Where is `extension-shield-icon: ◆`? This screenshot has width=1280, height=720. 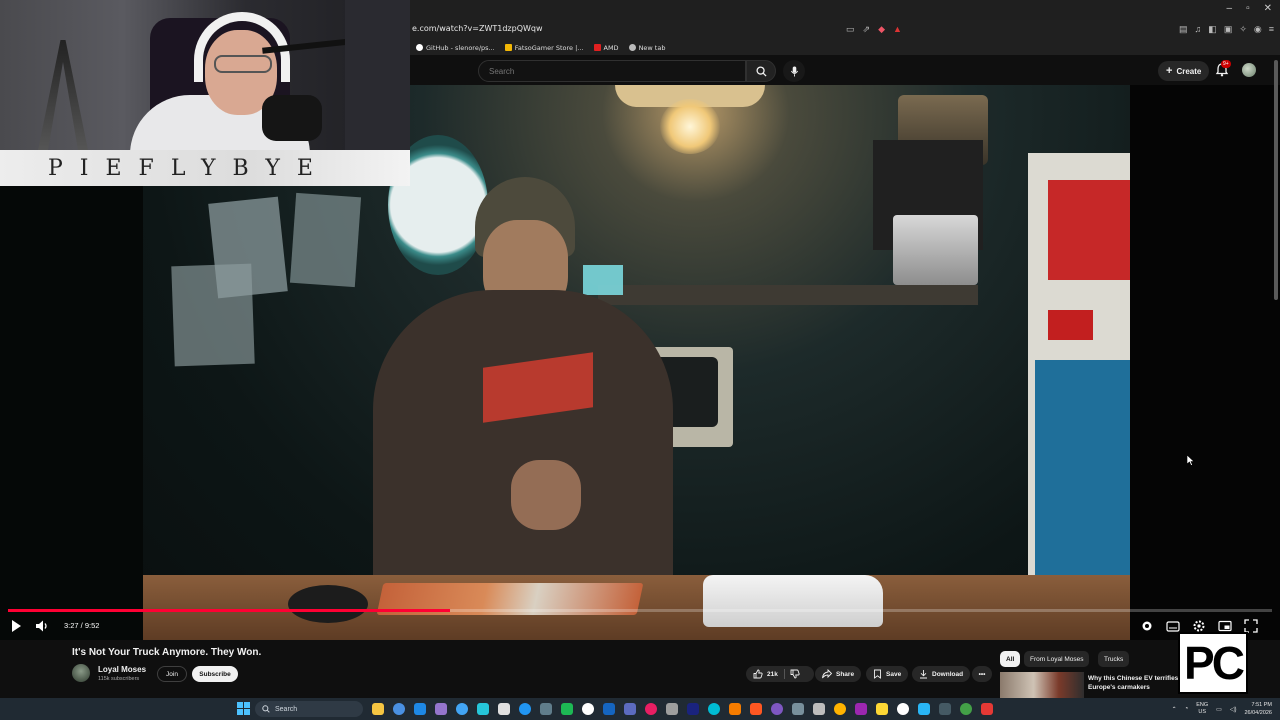
extension-shield-icon: ◆ is located at coordinates (881, 29).